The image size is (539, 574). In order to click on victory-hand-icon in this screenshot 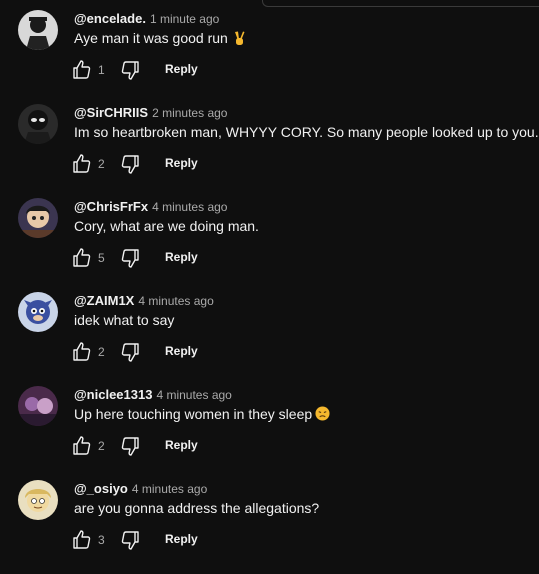, I will do `click(239, 39)`.